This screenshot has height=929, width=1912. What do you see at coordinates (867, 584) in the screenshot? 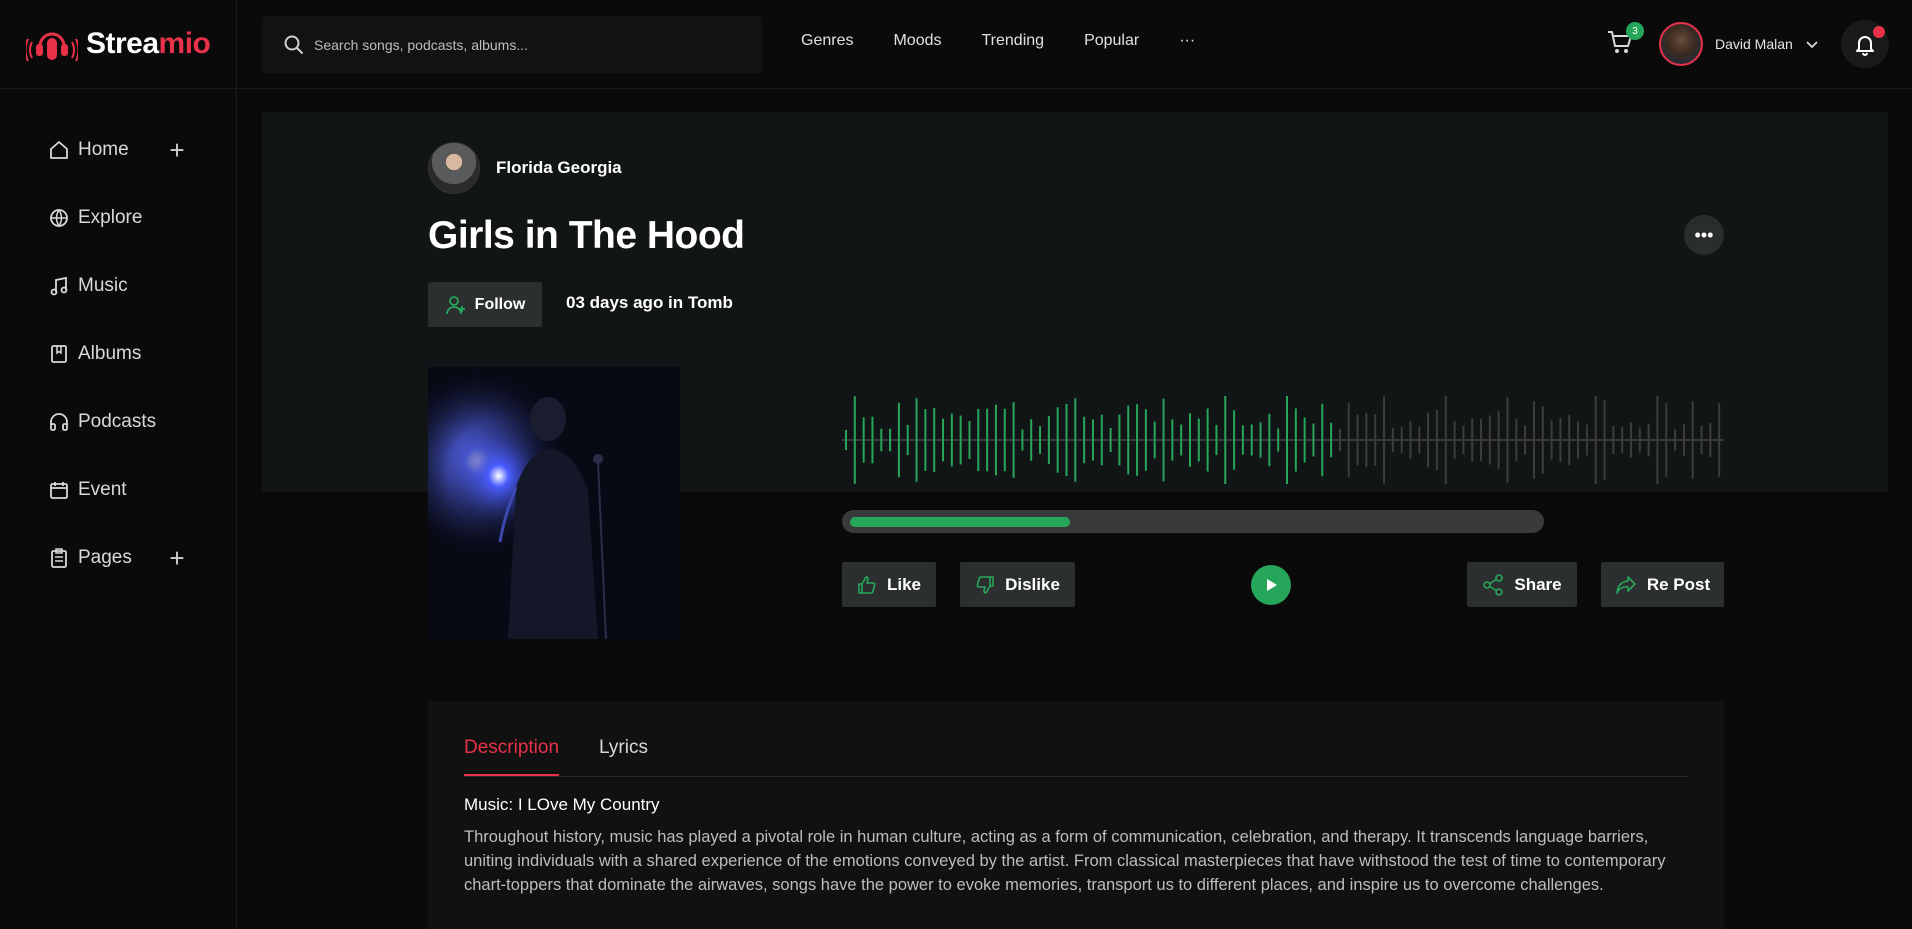
I see `thumbs-up-icon` at bounding box center [867, 584].